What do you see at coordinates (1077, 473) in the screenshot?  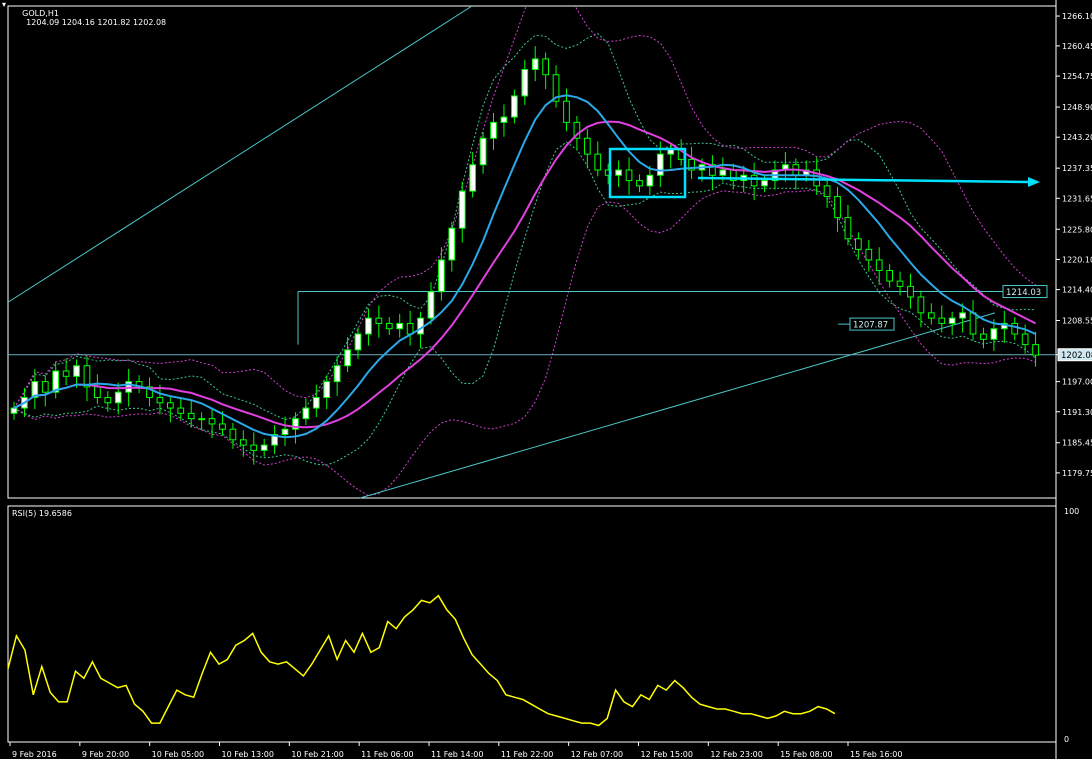 I see `price-tick-label: 1179.75` at bounding box center [1077, 473].